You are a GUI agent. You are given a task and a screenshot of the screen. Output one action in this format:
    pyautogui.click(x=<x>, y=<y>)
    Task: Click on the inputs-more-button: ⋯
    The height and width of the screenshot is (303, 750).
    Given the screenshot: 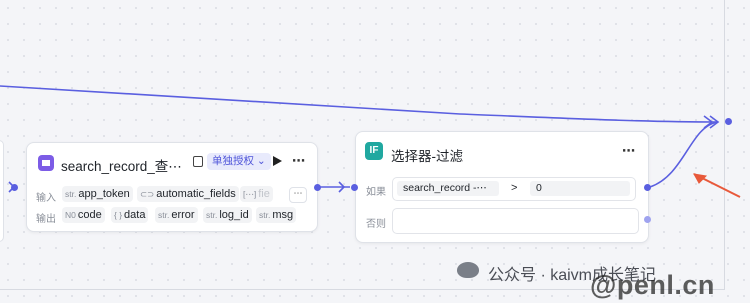 What is the action you would take?
    pyautogui.click(x=298, y=195)
    